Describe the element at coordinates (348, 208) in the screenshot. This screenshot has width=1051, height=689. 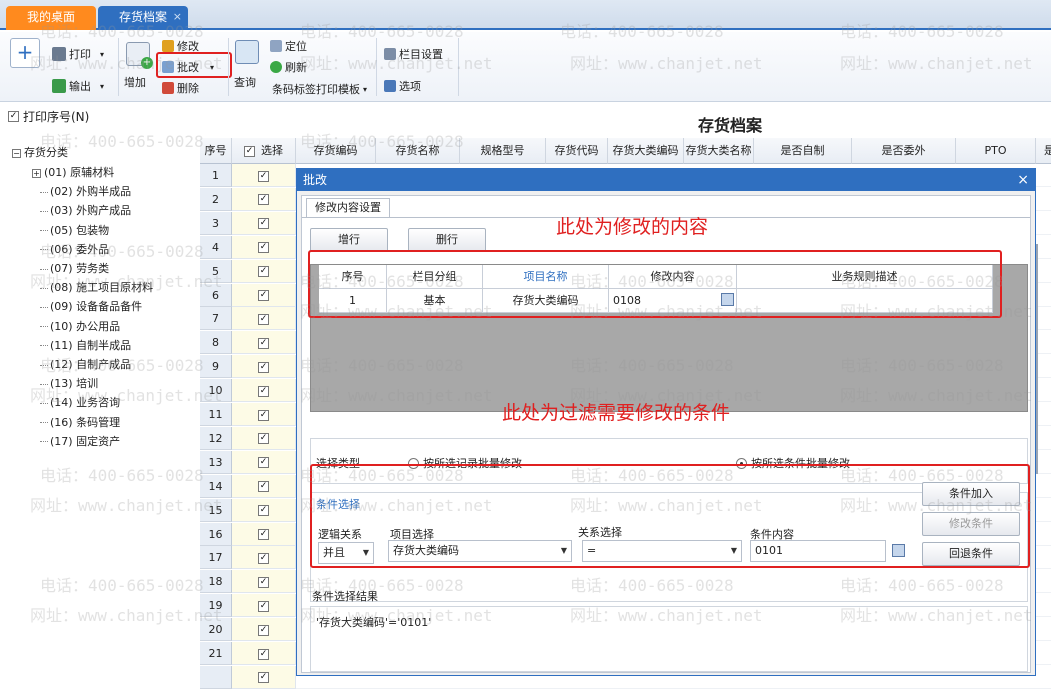
I see `tab-modify-content-settings: 修改内容设置` at that location.